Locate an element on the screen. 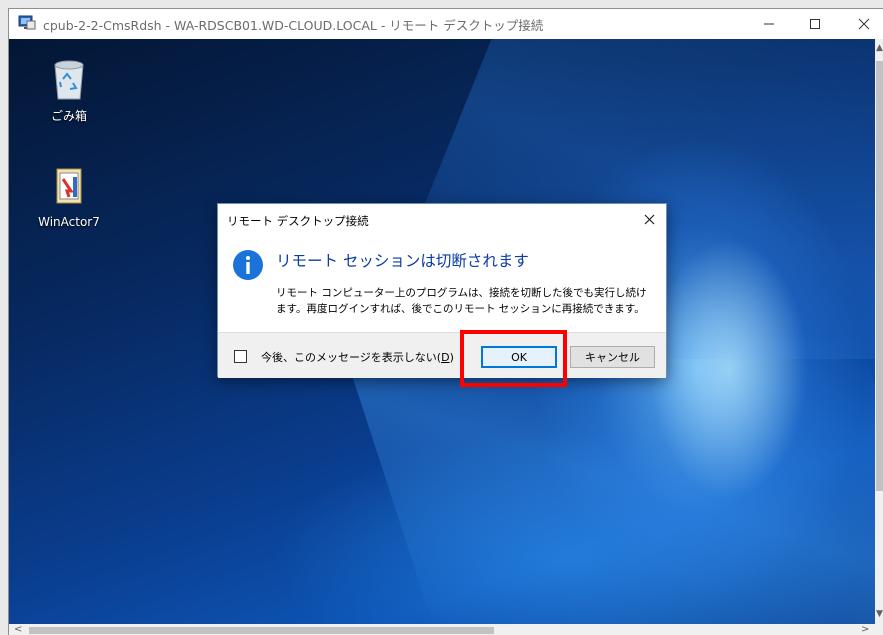 The image size is (883, 635). checkbox-label-close: ) is located at coordinates (451, 357).